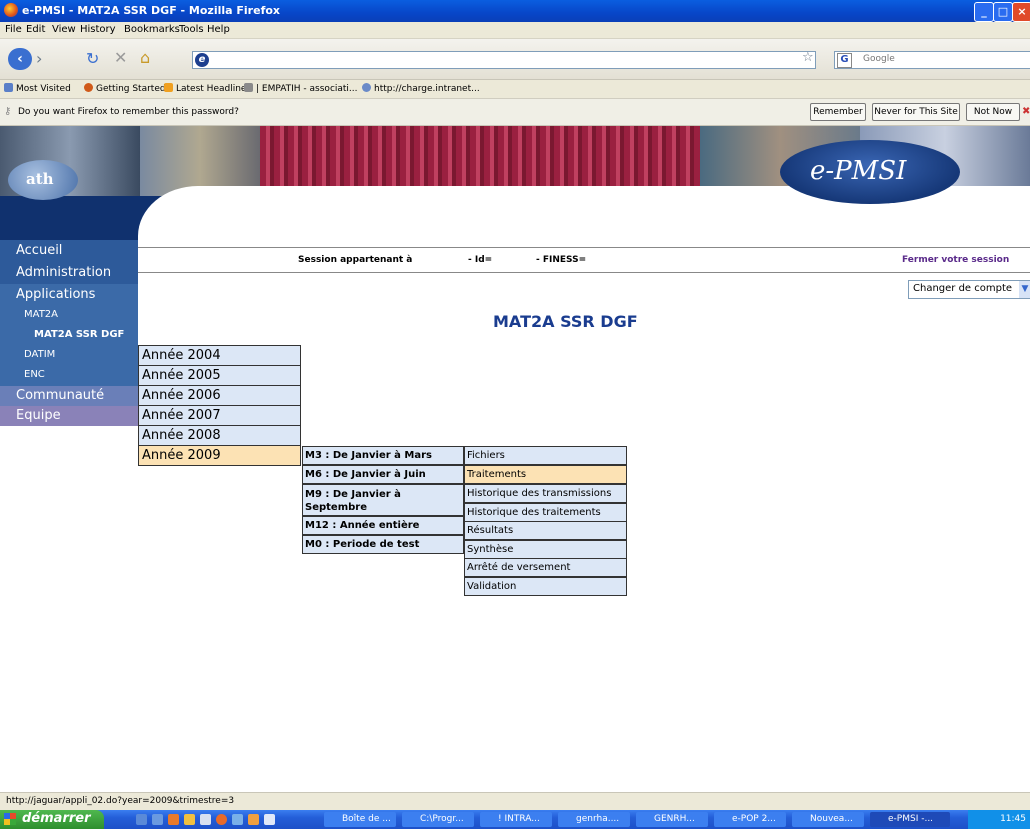  What do you see at coordinates (69, 416) in the screenshot?
I see `sidebar-item-equipe: Equipe` at bounding box center [69, 416].